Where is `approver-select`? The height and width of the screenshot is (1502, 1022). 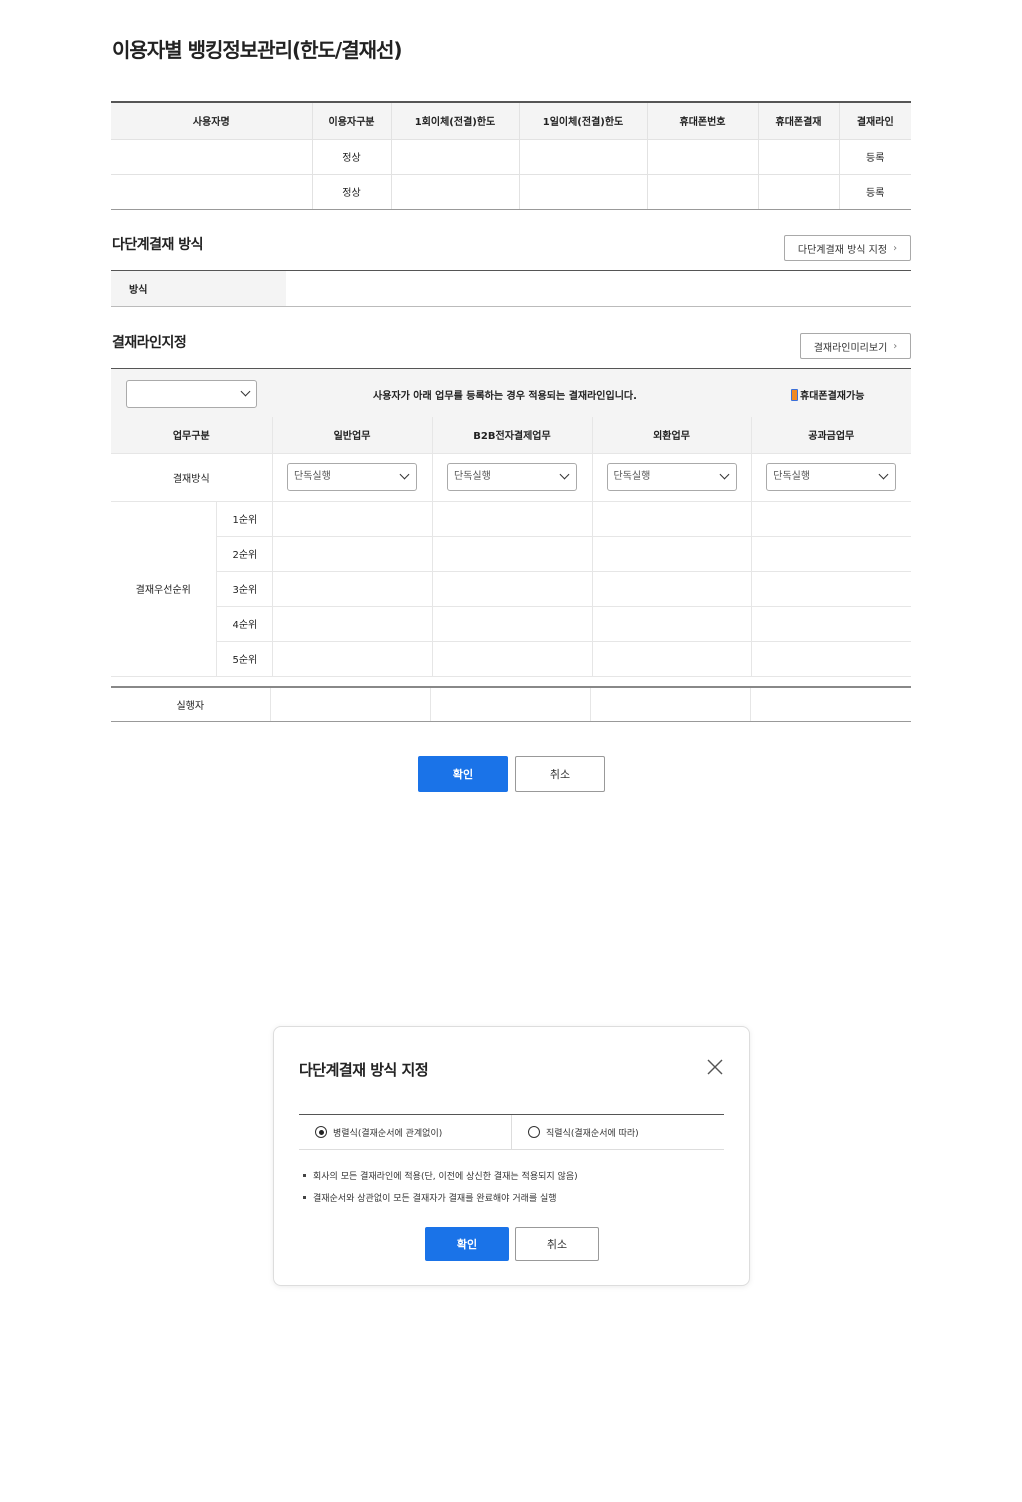 approver-select is located at coordinates (191, 394).